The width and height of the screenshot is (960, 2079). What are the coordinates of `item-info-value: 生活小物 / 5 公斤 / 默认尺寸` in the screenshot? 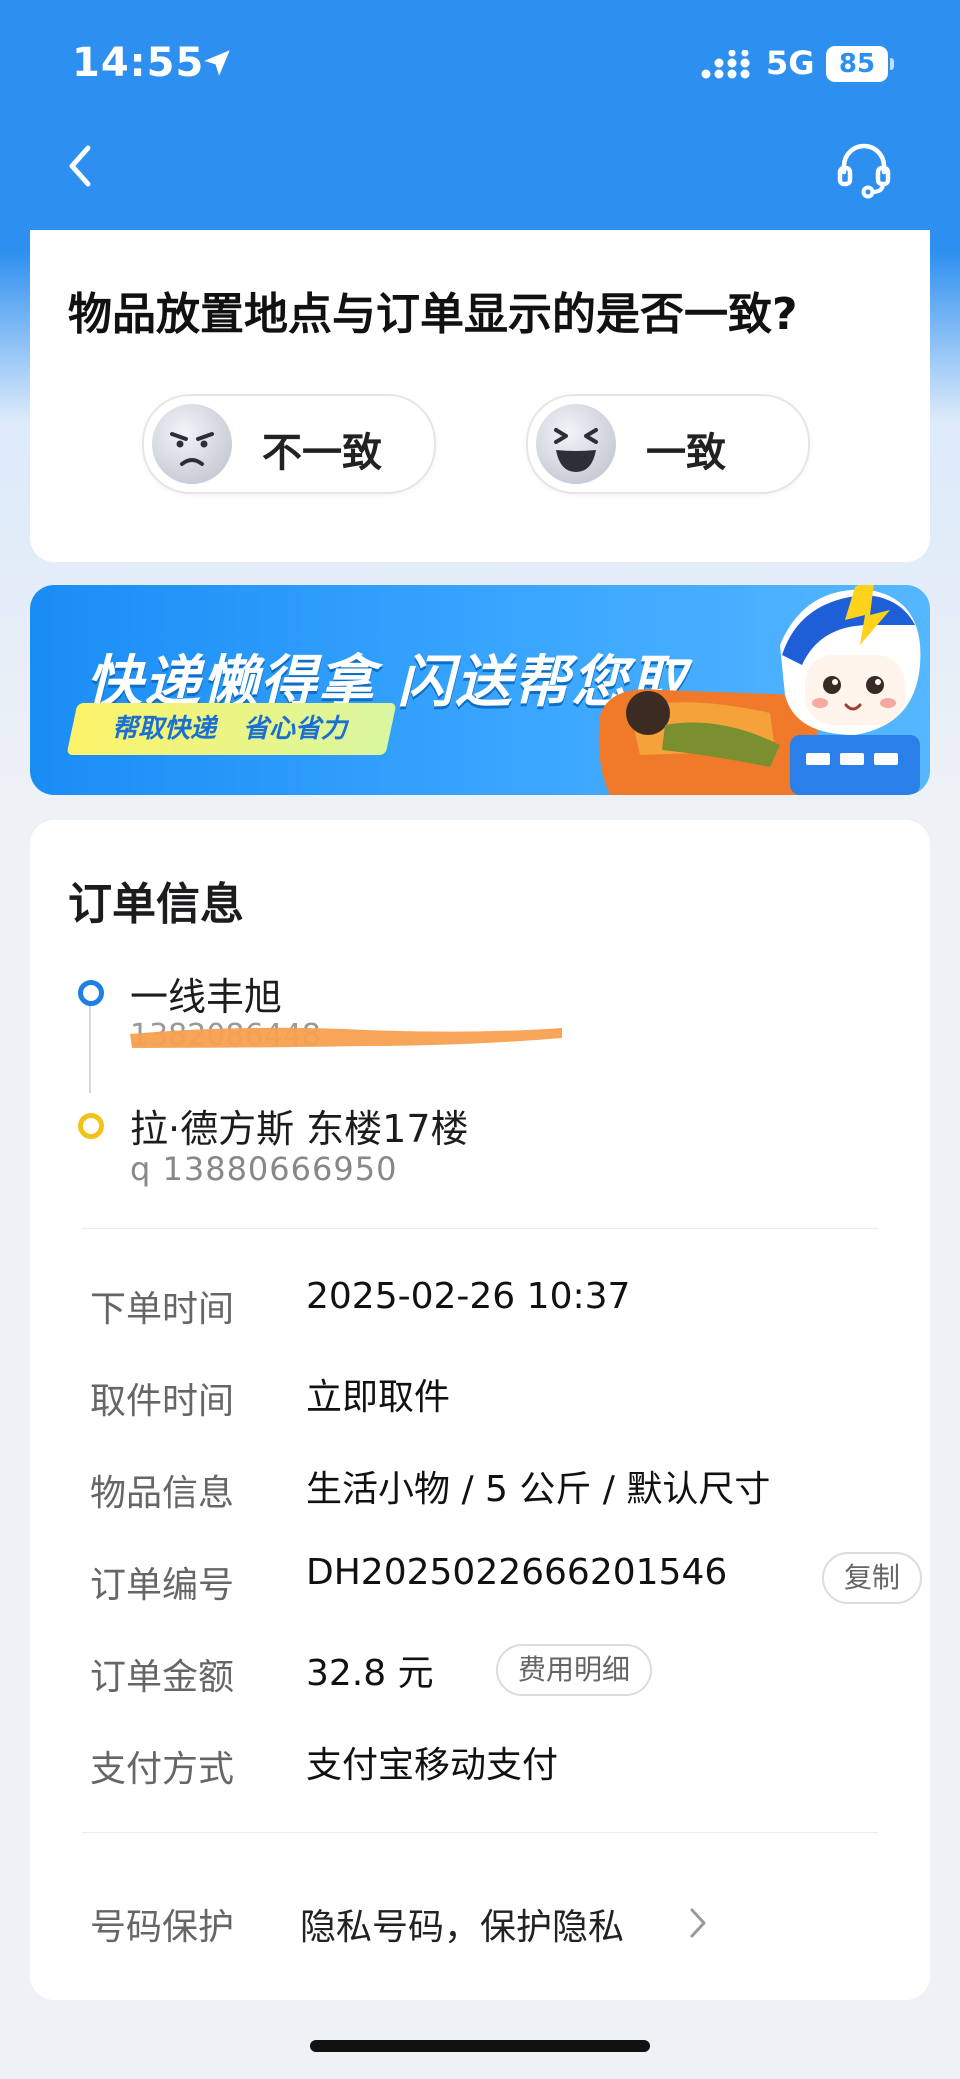 It's located at (538, 1489).